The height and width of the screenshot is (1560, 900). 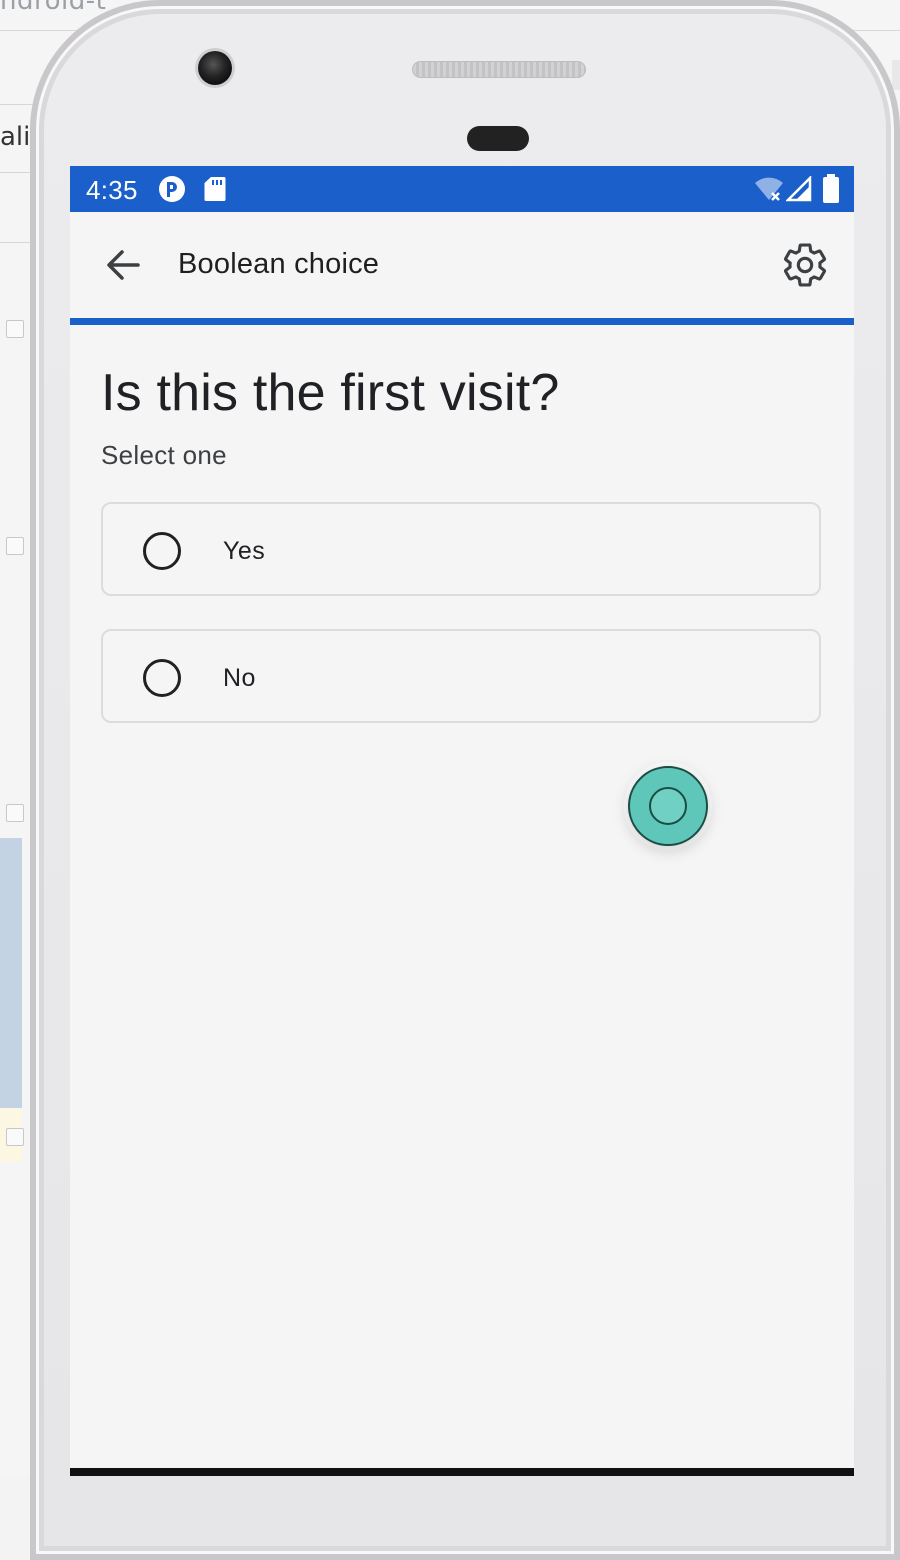 What do you see at coordinates (799, 189) in the screenshot?
I see `cell-signal-icon` at bounding box center [799, 189].